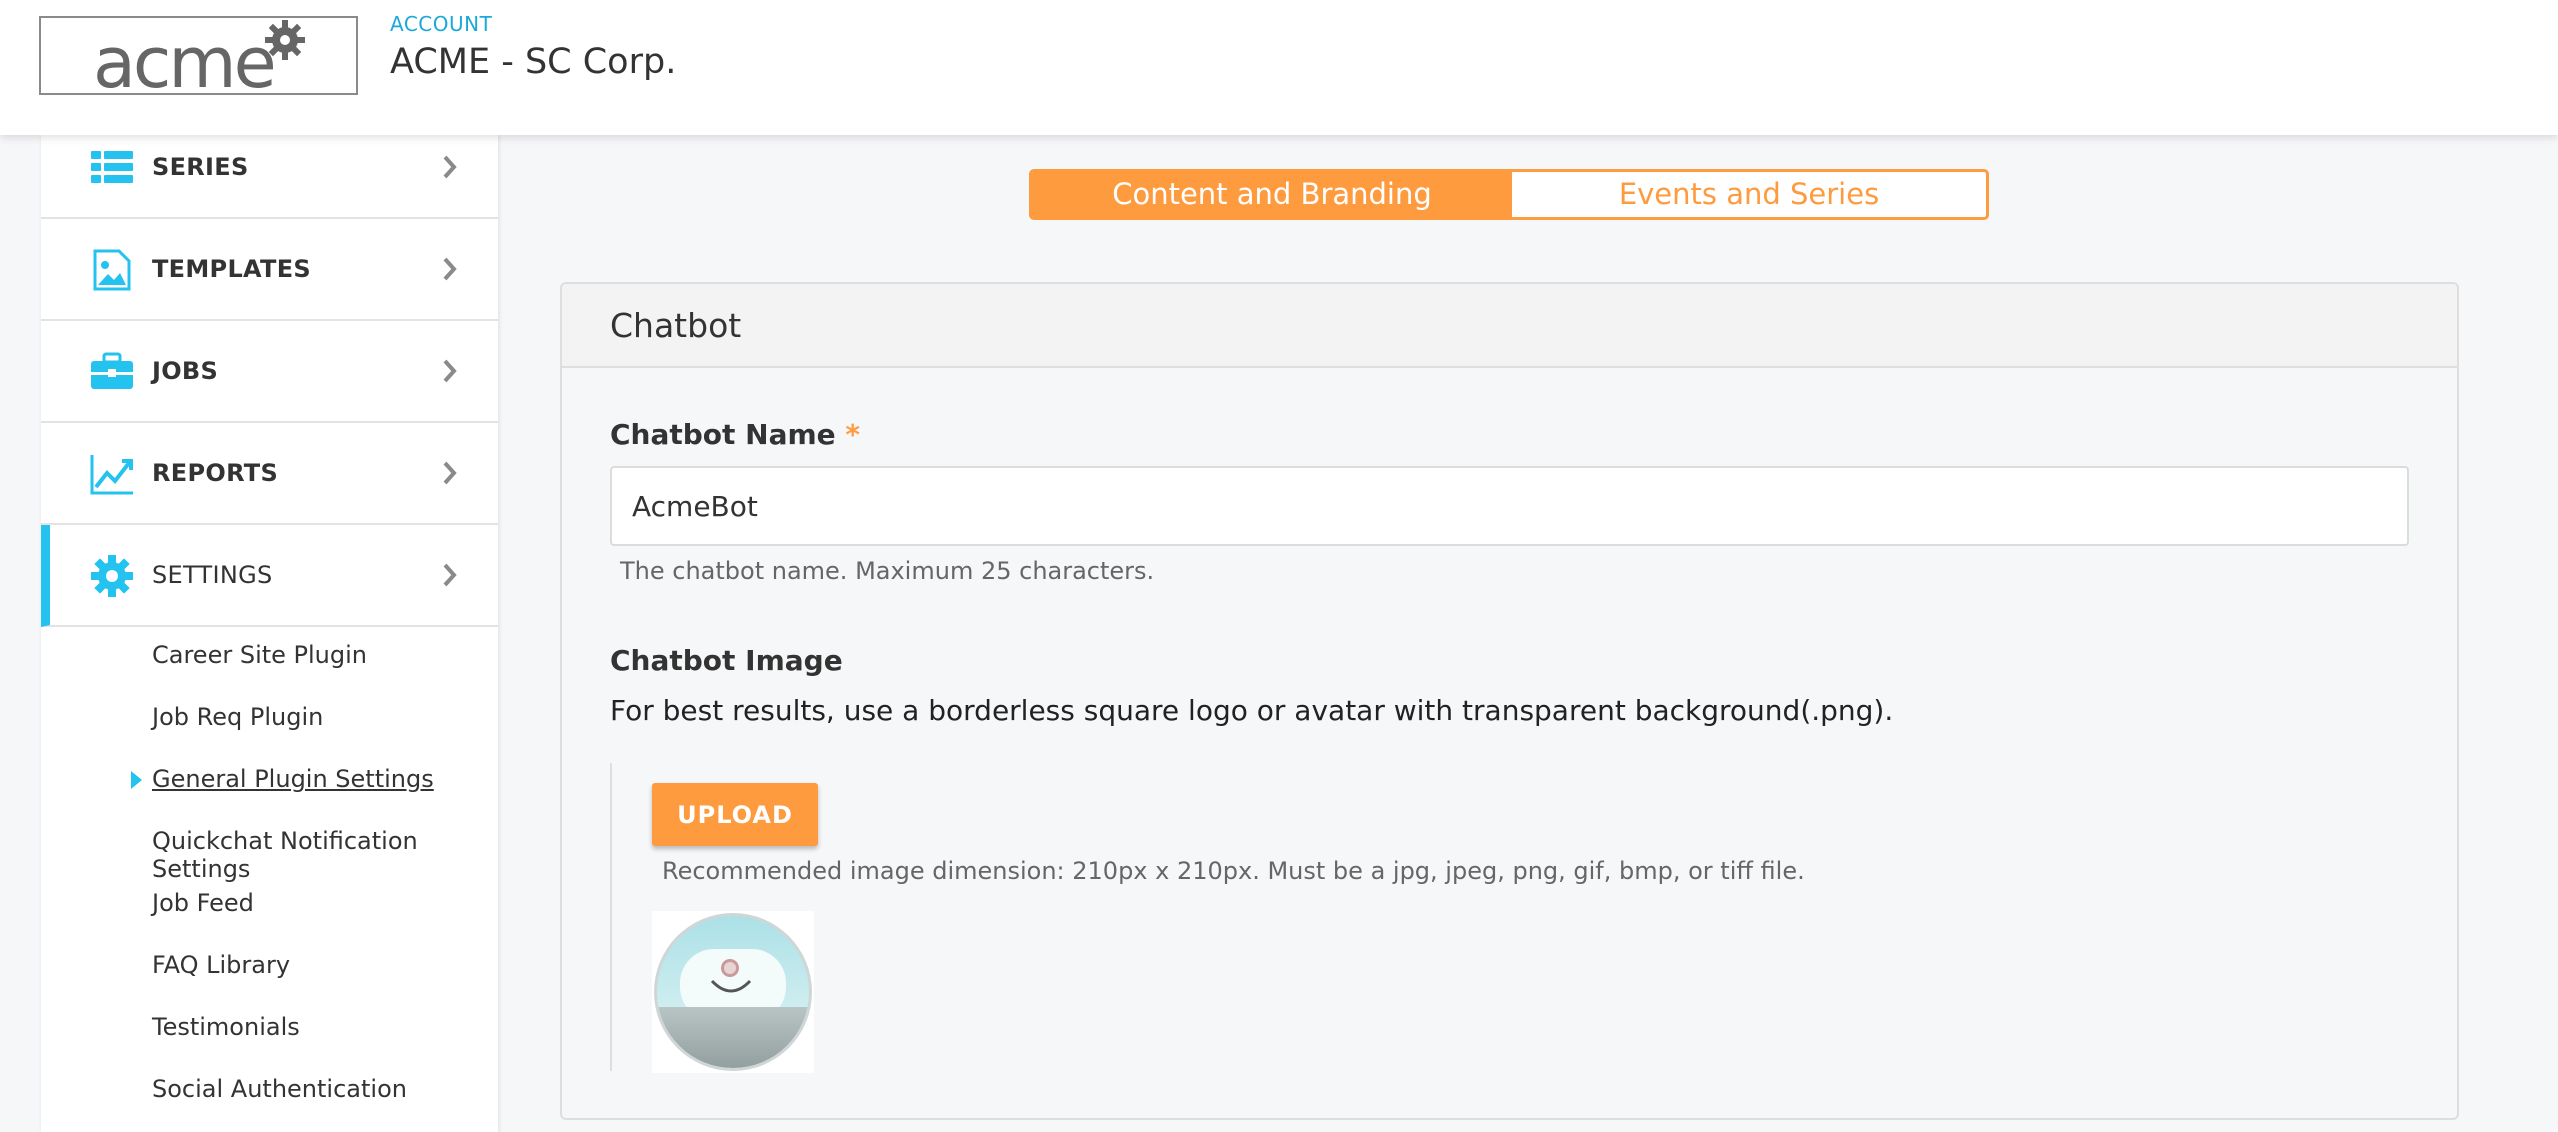 This screenshot has height=1132, width=2558. Describe the element at coordinates (215, 473) in the screenshot. I see `sidebar-item-label: REPORTS` at that location.